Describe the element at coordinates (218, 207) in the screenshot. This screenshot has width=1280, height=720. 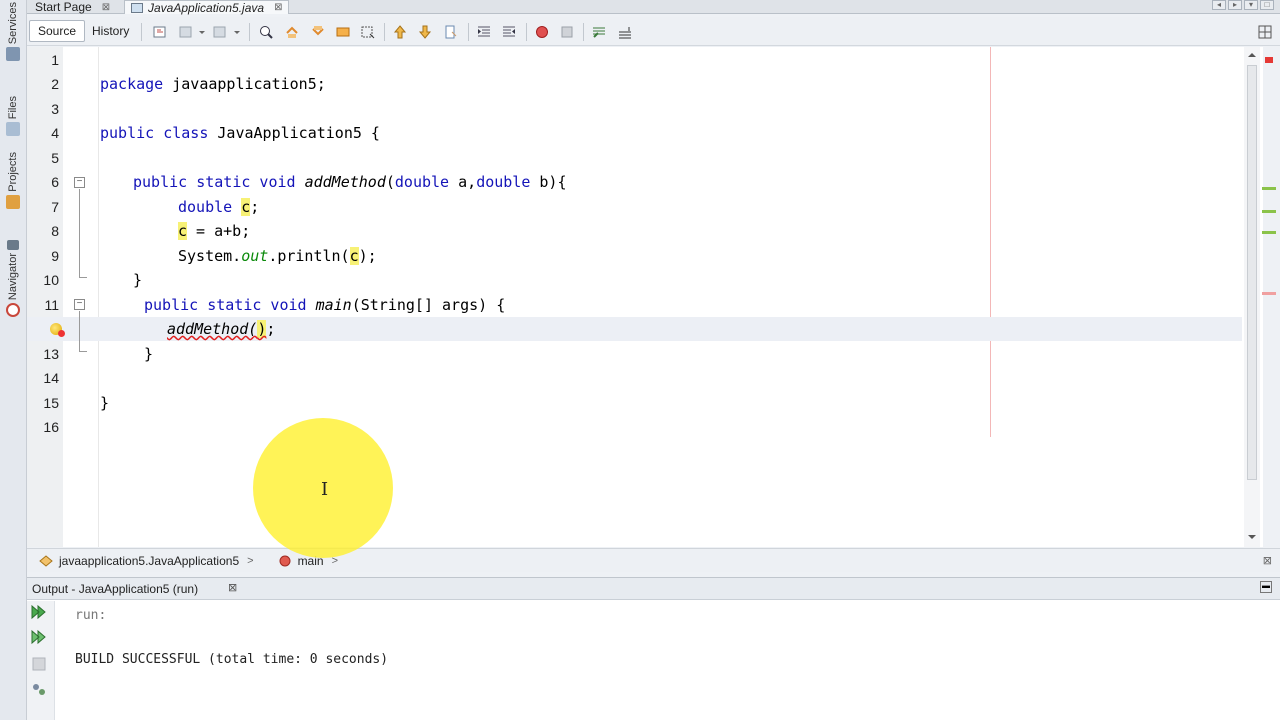
I see `code-text: double c;` at that location.